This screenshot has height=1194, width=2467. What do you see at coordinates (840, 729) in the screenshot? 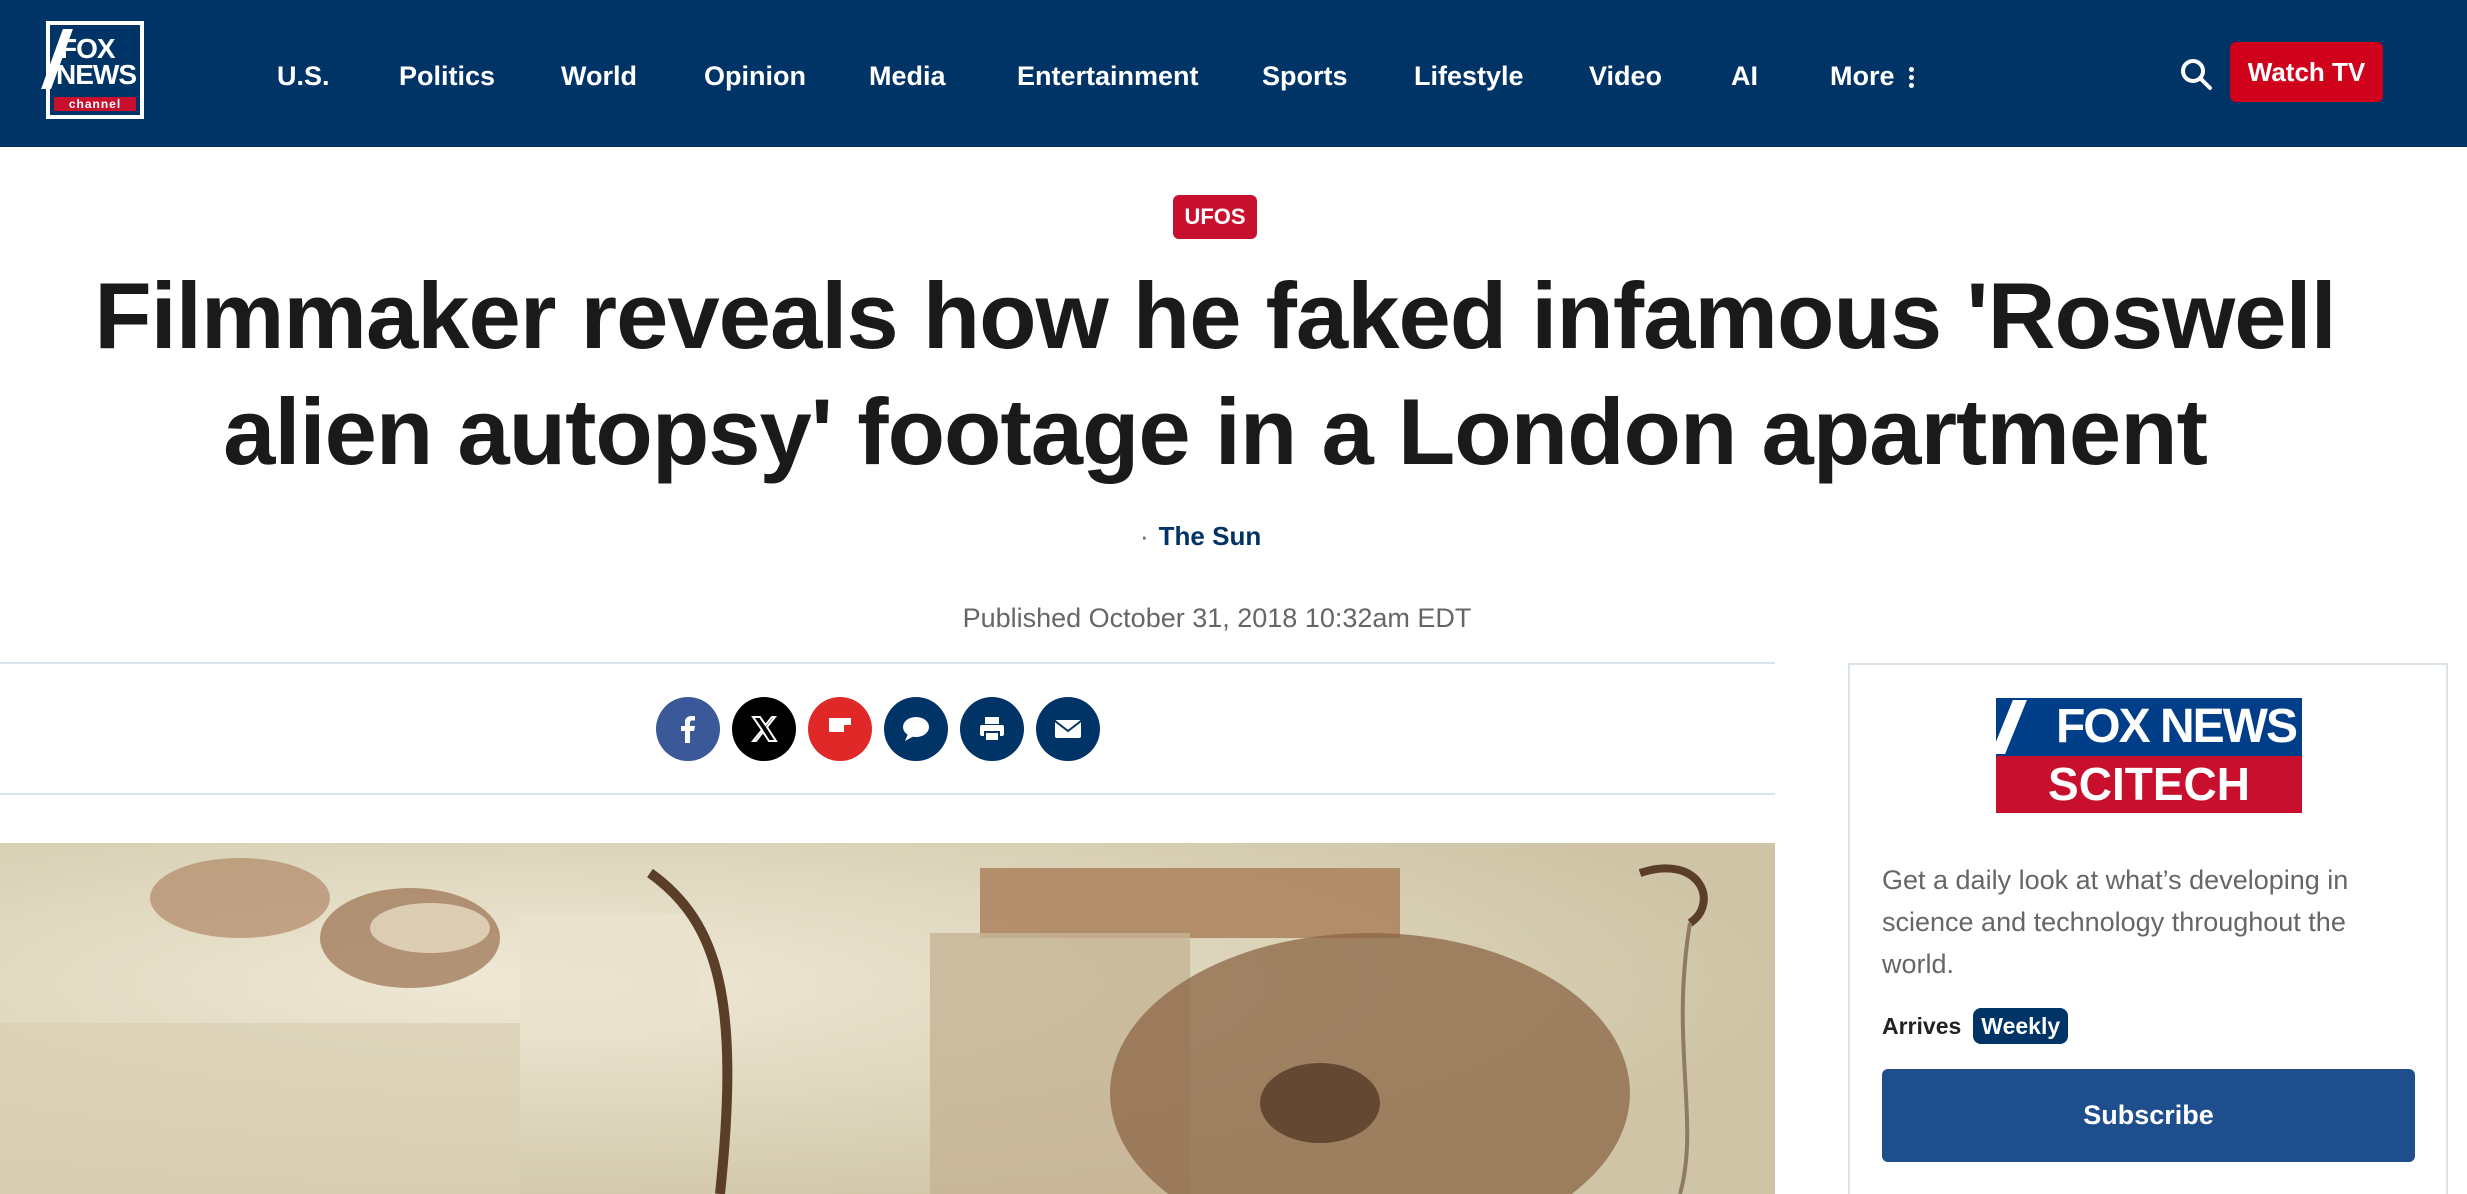
I see `flipboard-icon` at bounding box center [840, 729].